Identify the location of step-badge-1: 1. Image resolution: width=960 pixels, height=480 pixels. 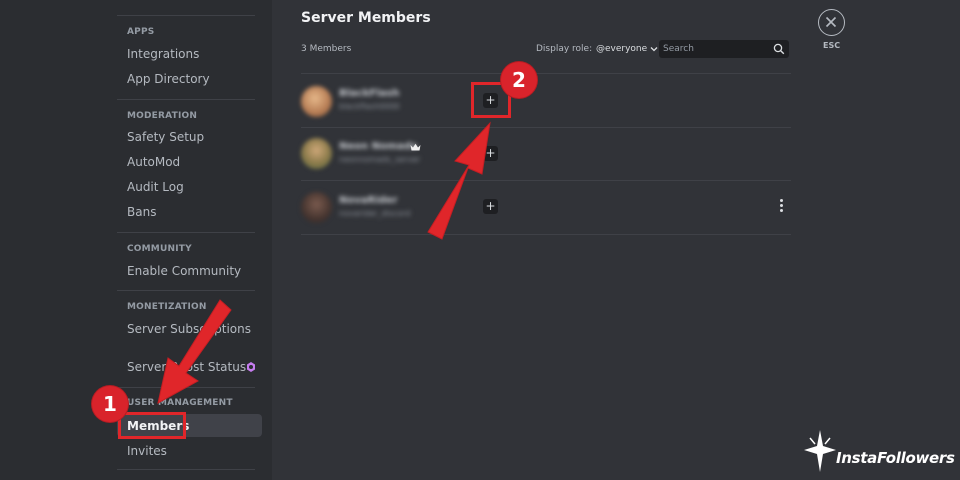
(110, 404).